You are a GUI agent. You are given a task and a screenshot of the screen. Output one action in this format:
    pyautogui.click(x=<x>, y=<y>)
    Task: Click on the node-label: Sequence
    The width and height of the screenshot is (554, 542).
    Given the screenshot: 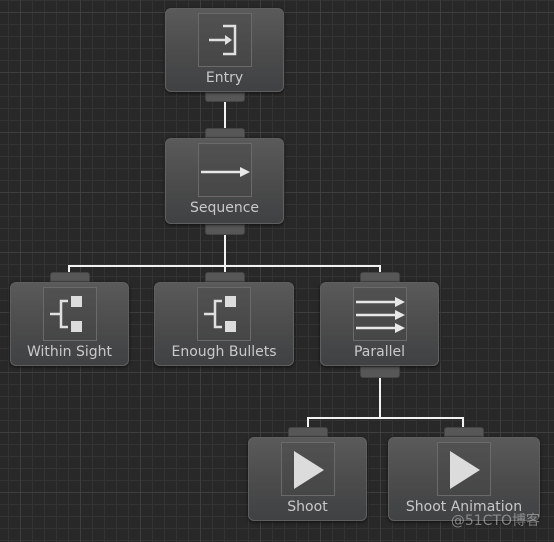 What is the action you would take?
    pyautogui.click(x=224, y=208)
    